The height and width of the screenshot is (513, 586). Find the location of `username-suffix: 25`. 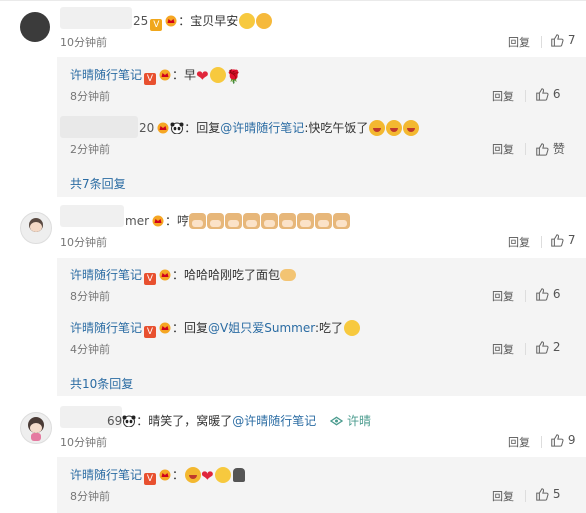

username-suffix: 25 is located at coordinates (140, 21).